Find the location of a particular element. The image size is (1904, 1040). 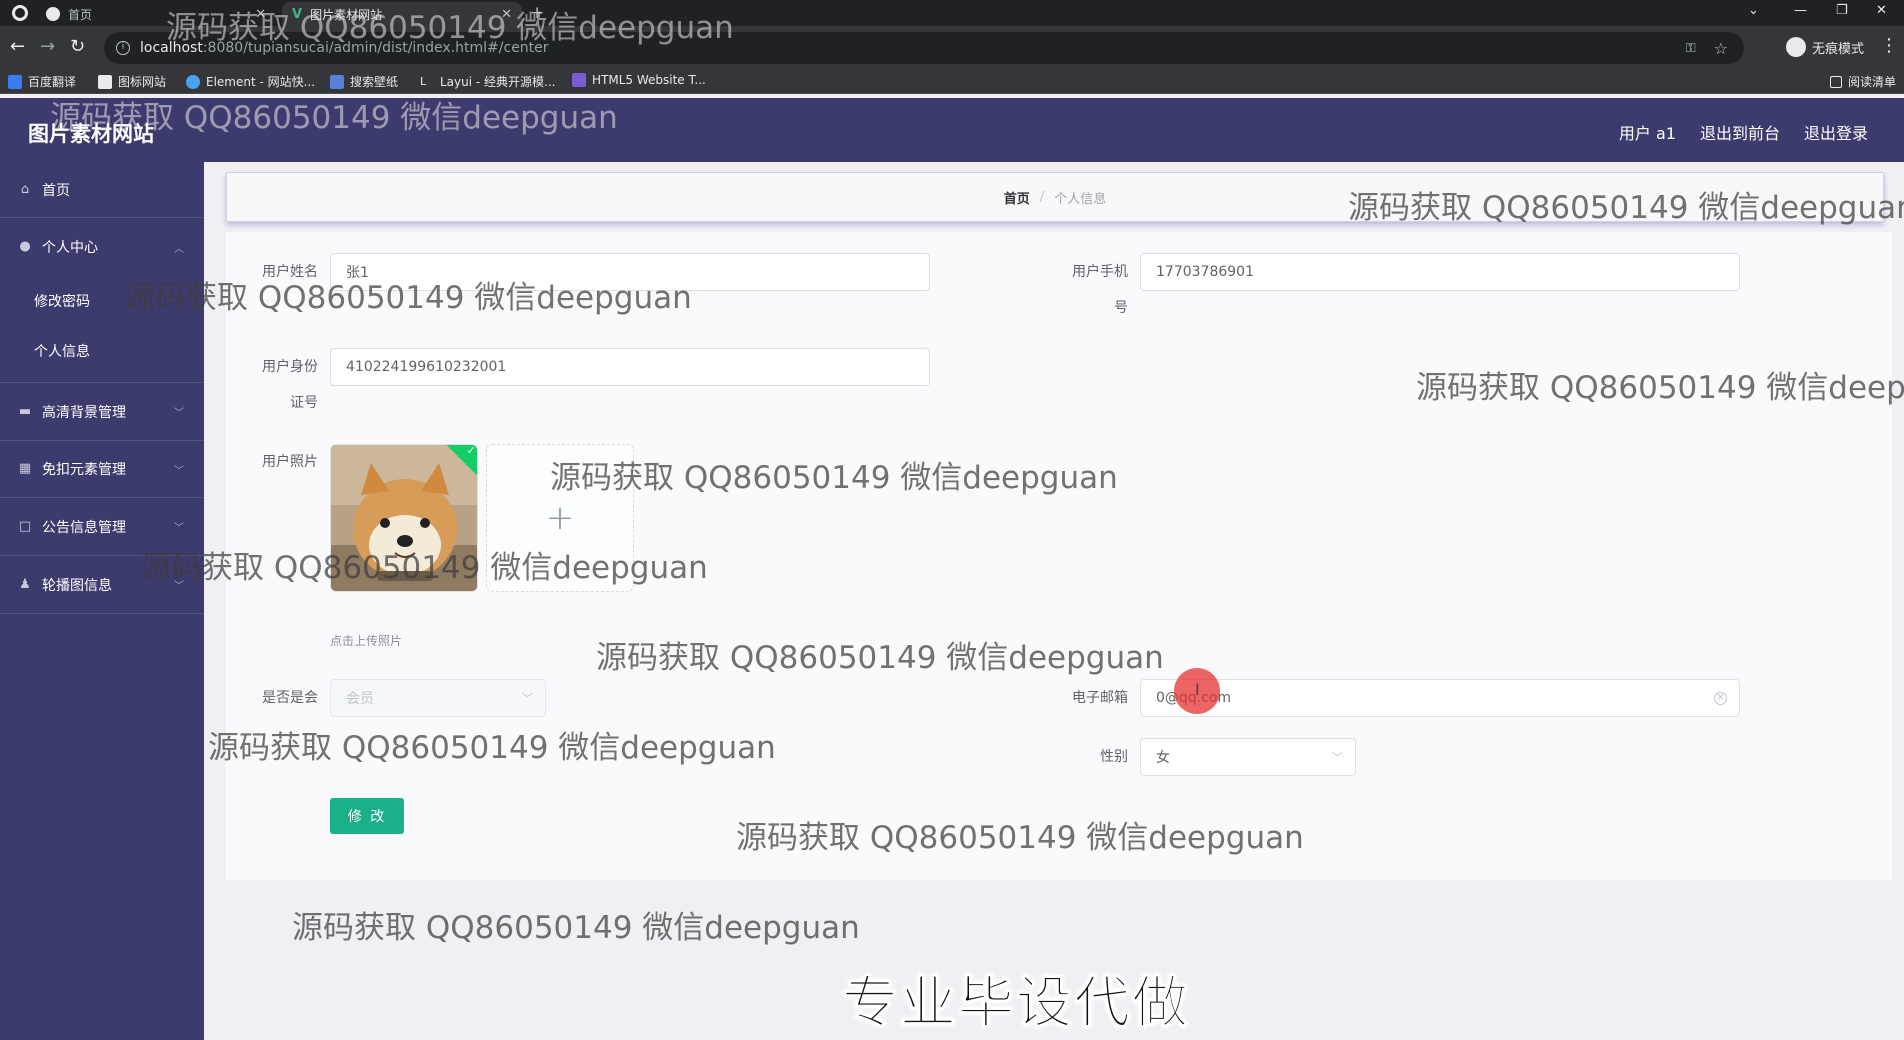

sidebar-item-bg-manage: ▬ 高清背景管理 ﹀ is located at coordinates (102, 412).